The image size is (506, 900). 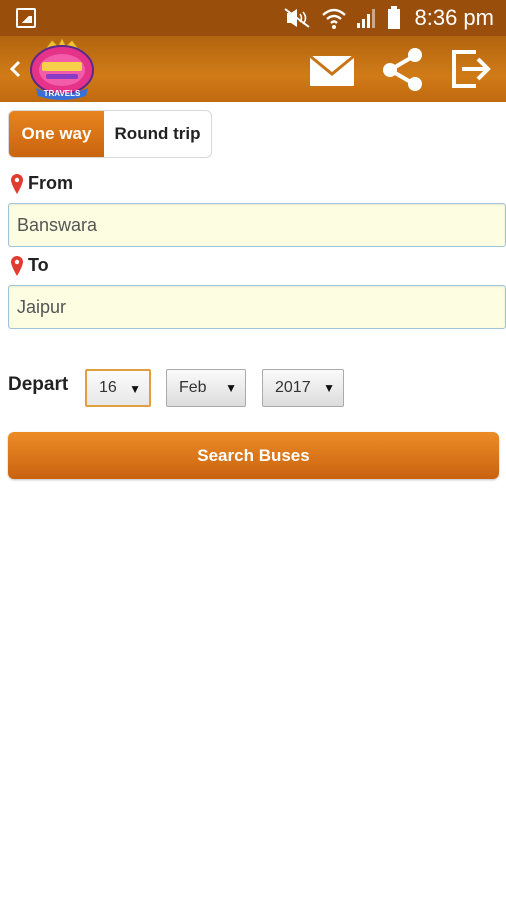 What do you see at coordinates (454, 17) in the screenshot?
I see `status-time: 8:36 pm` at bounding box center [454, 17].